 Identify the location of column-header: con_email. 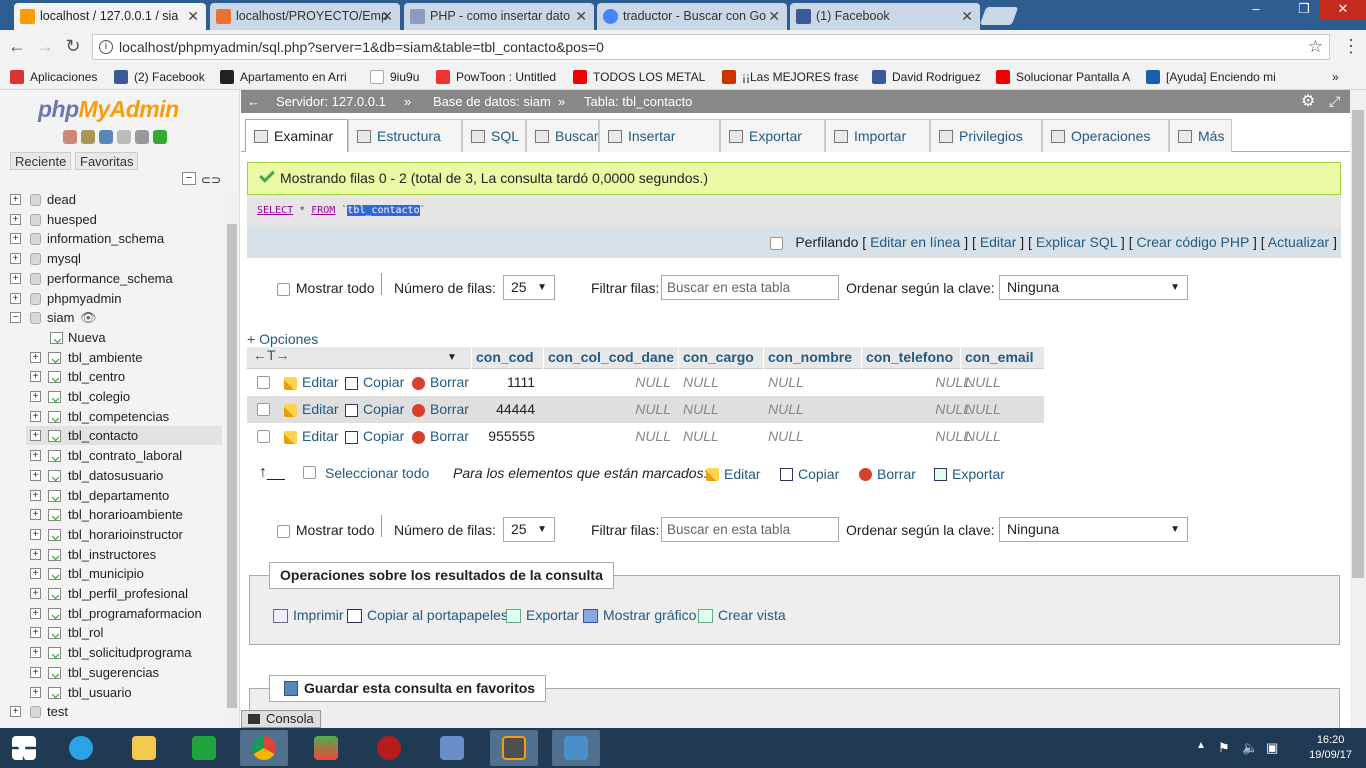
(996, 358).